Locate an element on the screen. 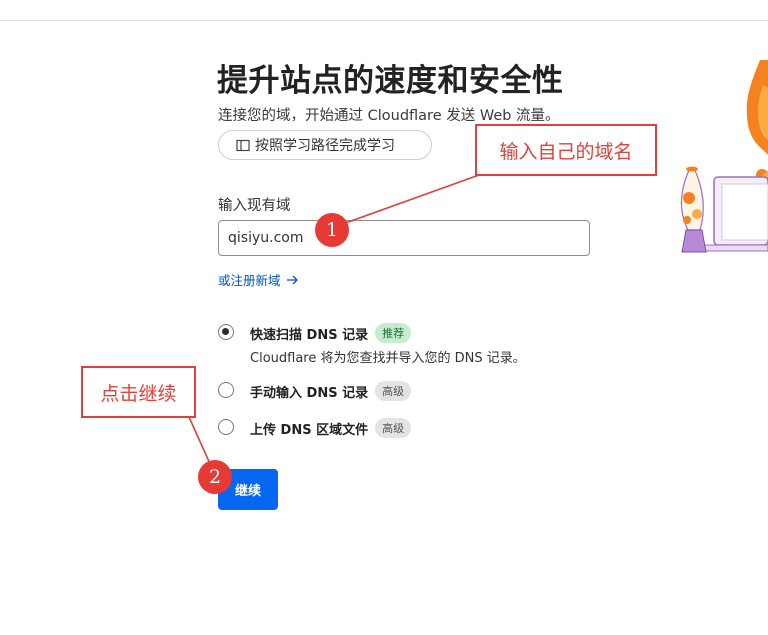  domain-input is located at coordinates (404, 238).